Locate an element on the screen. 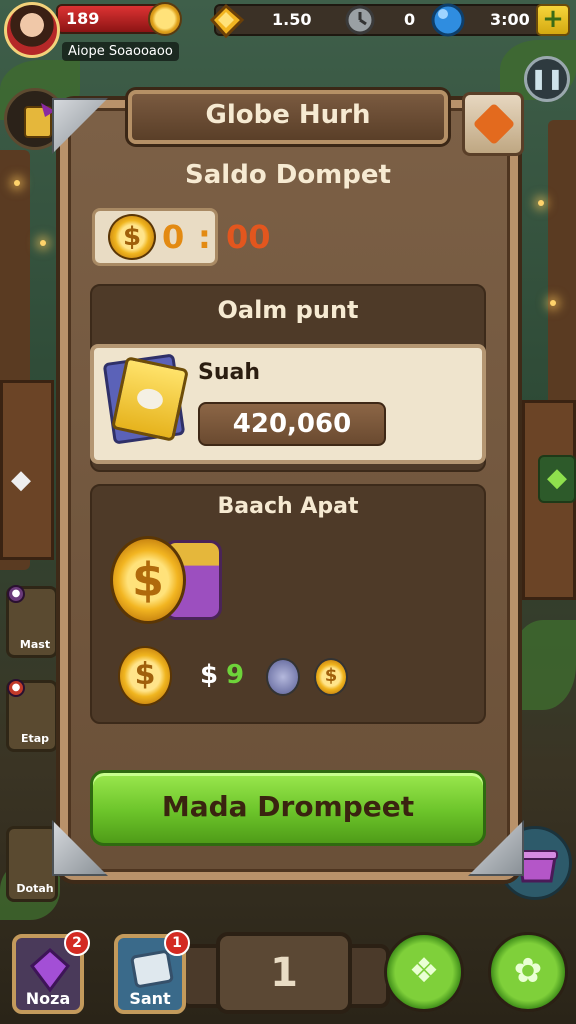 Image resolution: width=576 pixels, height=1024 pixels. map-button: ❖ is located at coordinates (424, 972).